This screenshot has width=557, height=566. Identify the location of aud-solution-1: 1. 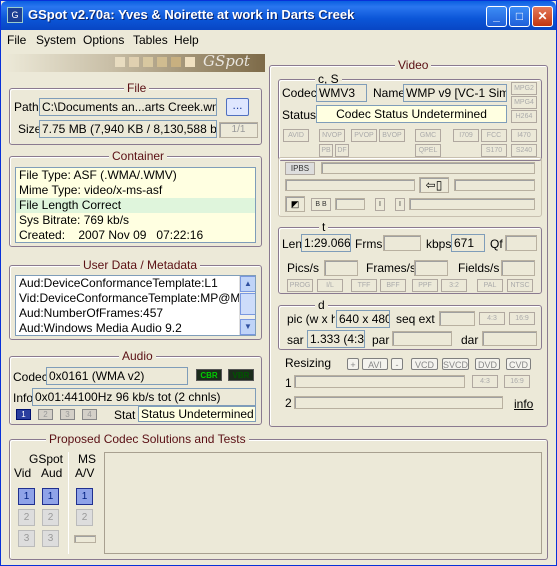
(50, 496).